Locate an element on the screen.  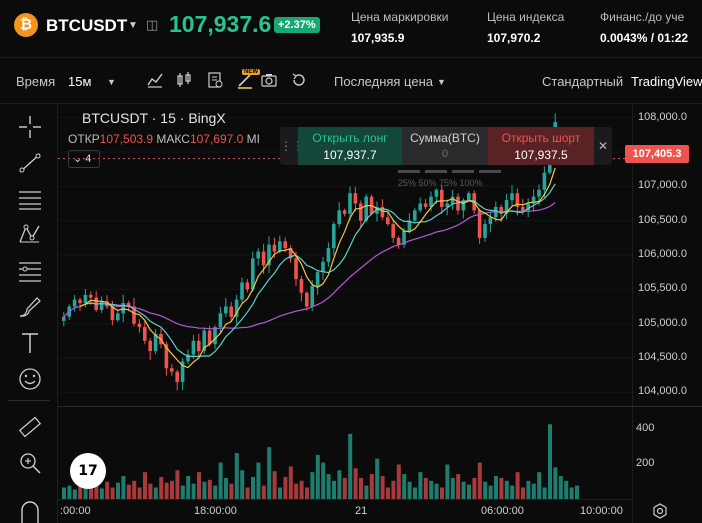
camera-icon is located at coordinates (269, 80).